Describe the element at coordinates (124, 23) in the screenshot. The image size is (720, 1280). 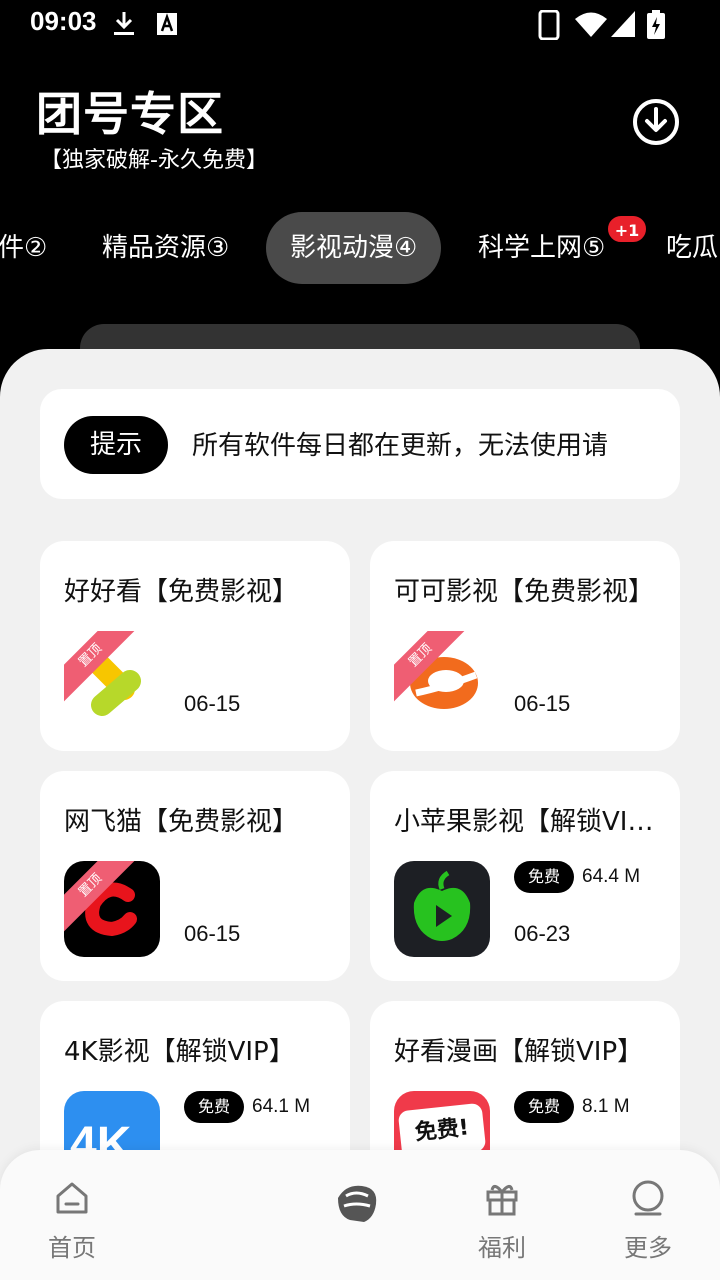
I see `download-icon` at that location.